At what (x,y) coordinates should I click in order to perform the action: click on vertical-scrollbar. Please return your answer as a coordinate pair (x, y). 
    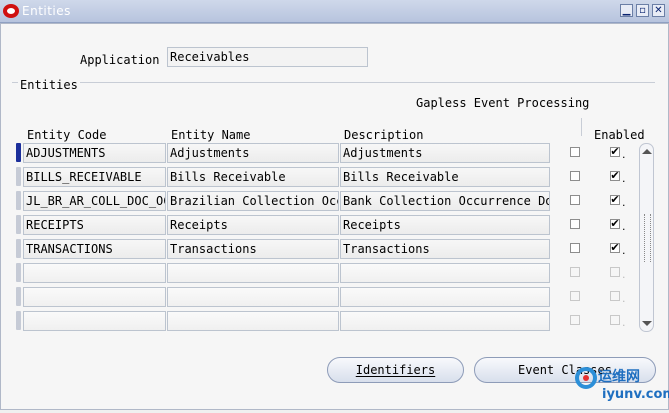
    Looking at the image, I should click on (646, 237).